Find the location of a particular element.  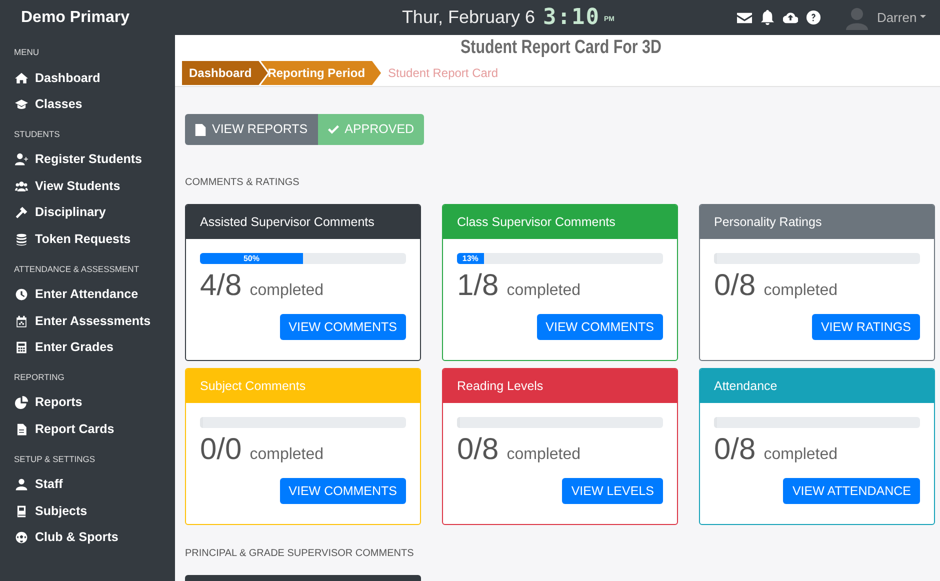

calculator-icon is located at coordinates (21, 347).